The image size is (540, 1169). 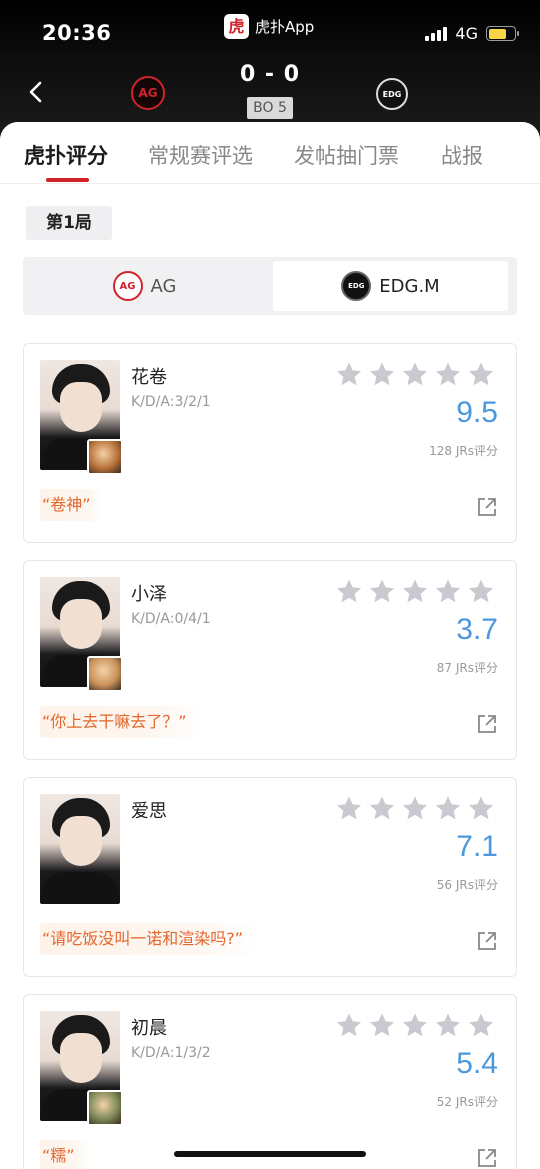 What do you see at coordinates (200, 155) in the screenshot?
I see `tab-regular-season: 常规赛评选` at bounding box center [200, 155].